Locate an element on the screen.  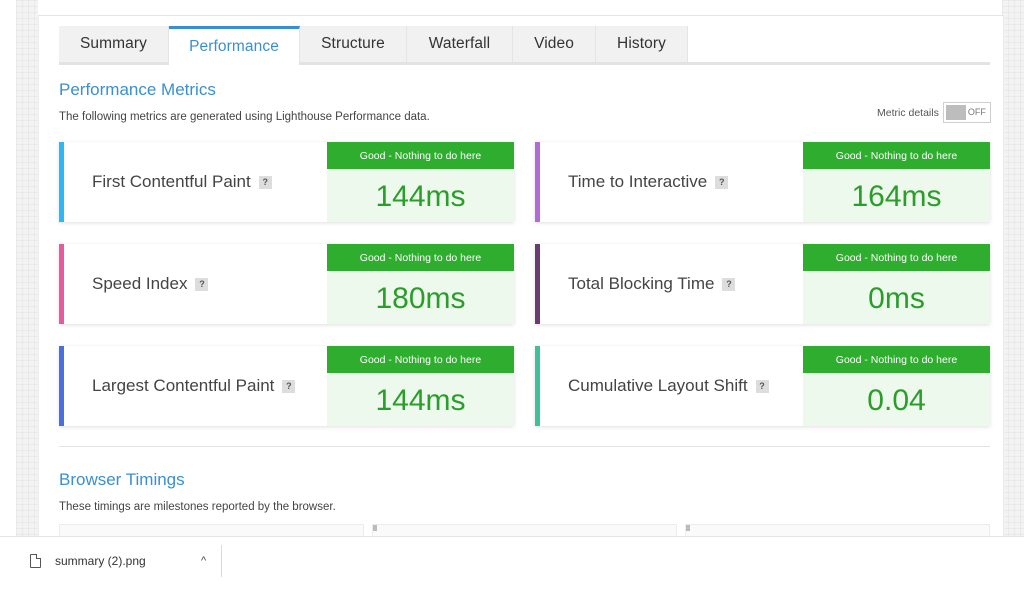
tab-performance: Performance is located at coordinates (234, 45).